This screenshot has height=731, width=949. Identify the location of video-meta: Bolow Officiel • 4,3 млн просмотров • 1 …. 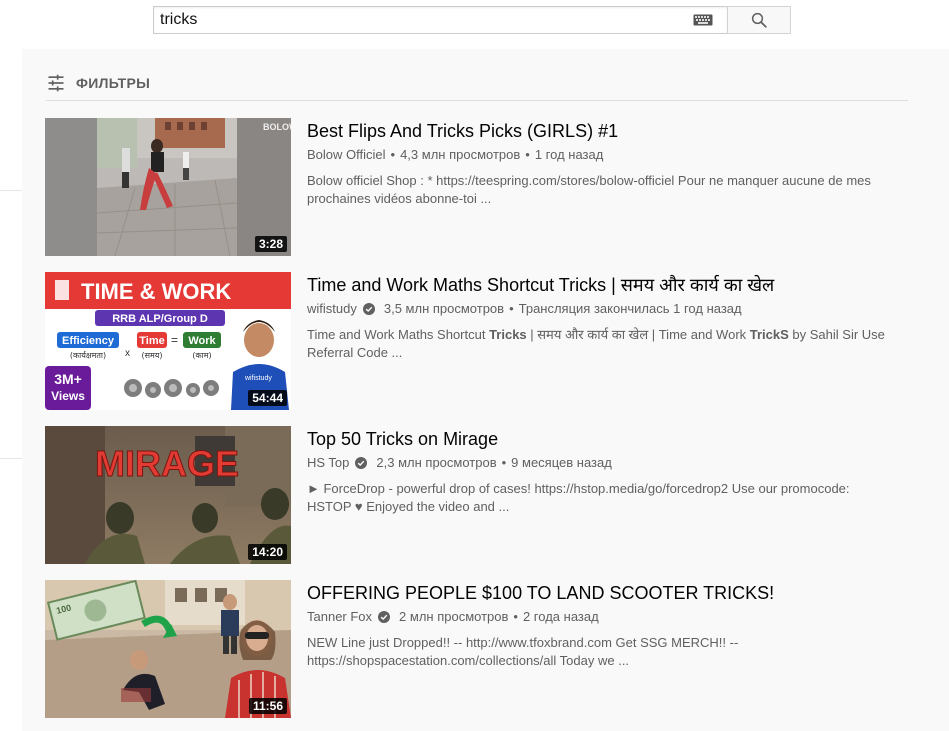
(607, 154).